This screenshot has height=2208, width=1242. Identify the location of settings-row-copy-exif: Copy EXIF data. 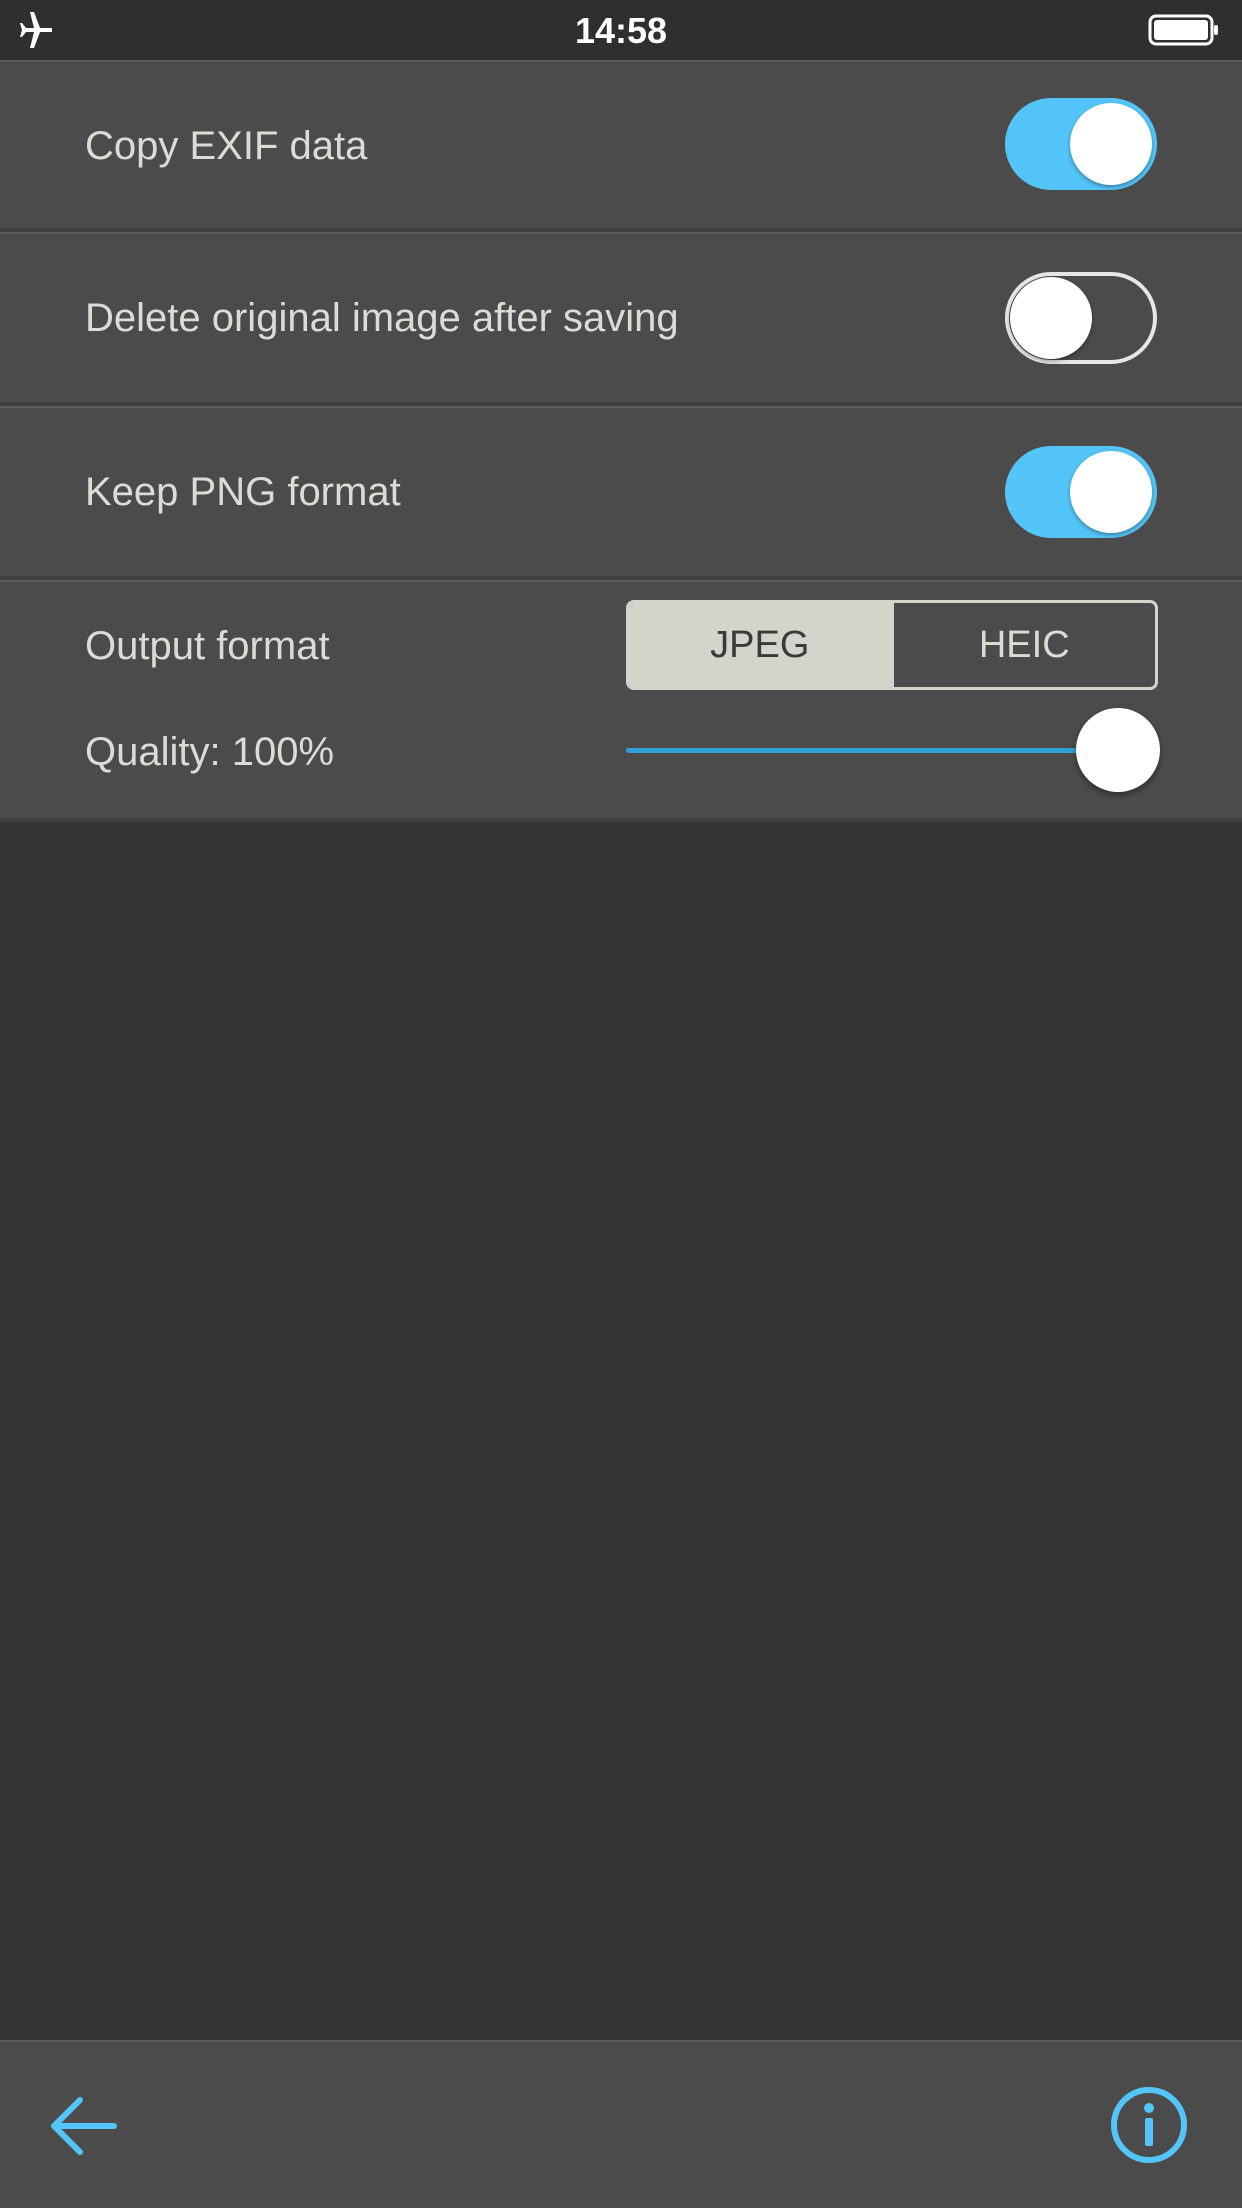
(621, 146).